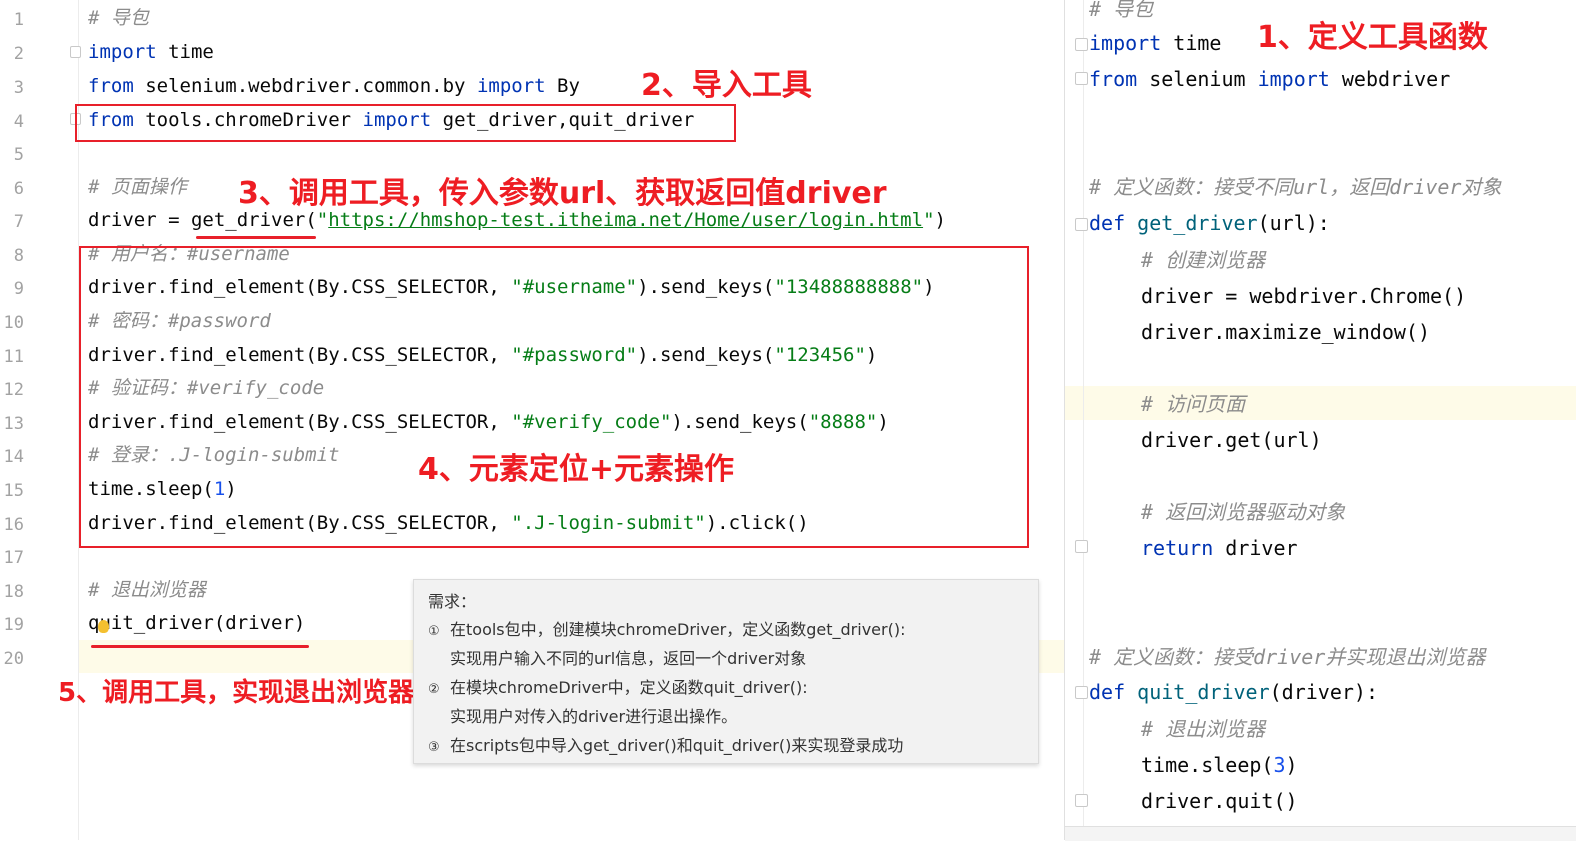  What do you see at coordinates (562, 86) in the screenshot?
I see `code-token: By` at bounding box center [562, 86].